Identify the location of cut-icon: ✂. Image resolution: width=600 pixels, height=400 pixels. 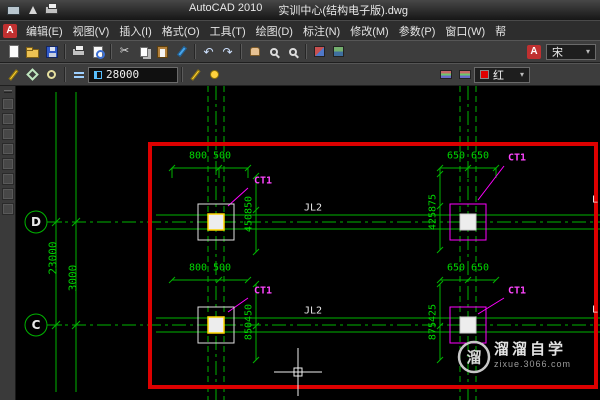
(124, 52).